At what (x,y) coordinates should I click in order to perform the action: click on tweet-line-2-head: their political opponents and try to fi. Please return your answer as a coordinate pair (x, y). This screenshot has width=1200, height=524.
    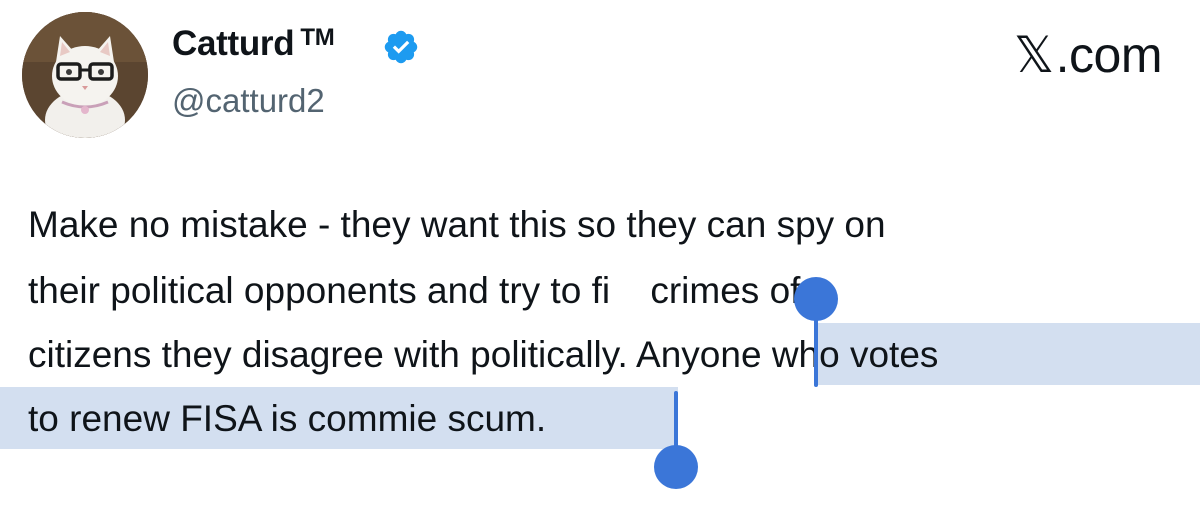
    Looking at the image, I should click on (319, 290).